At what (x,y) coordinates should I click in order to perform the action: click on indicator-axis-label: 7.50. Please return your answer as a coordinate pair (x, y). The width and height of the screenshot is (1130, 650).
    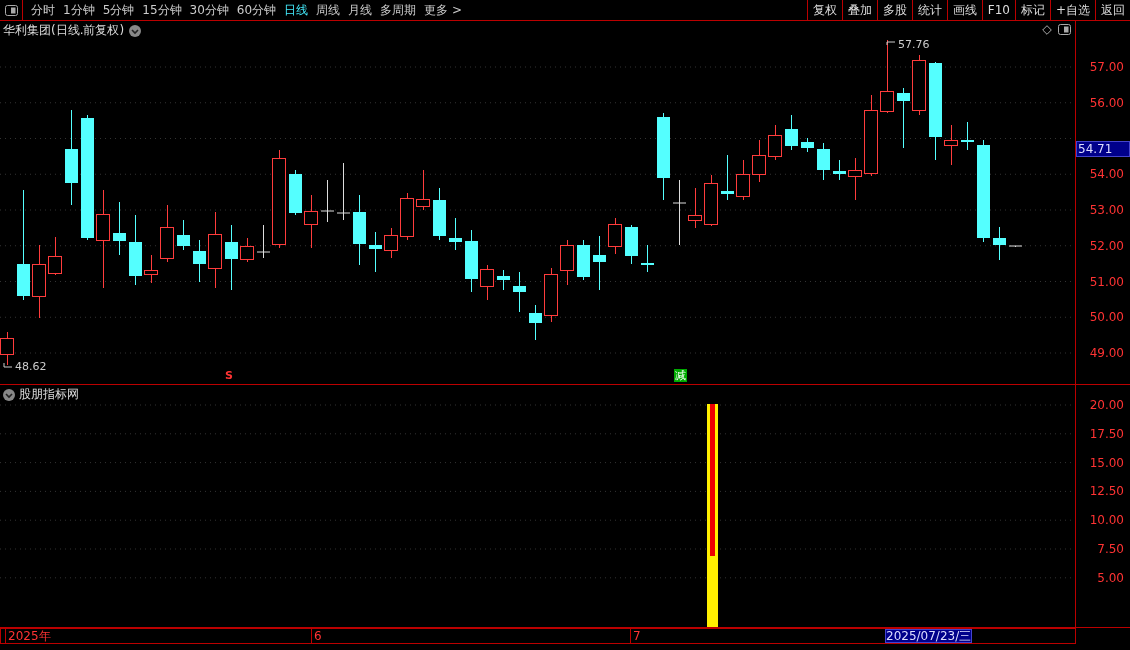
    Looking at the image, I should click on (1110, 549).